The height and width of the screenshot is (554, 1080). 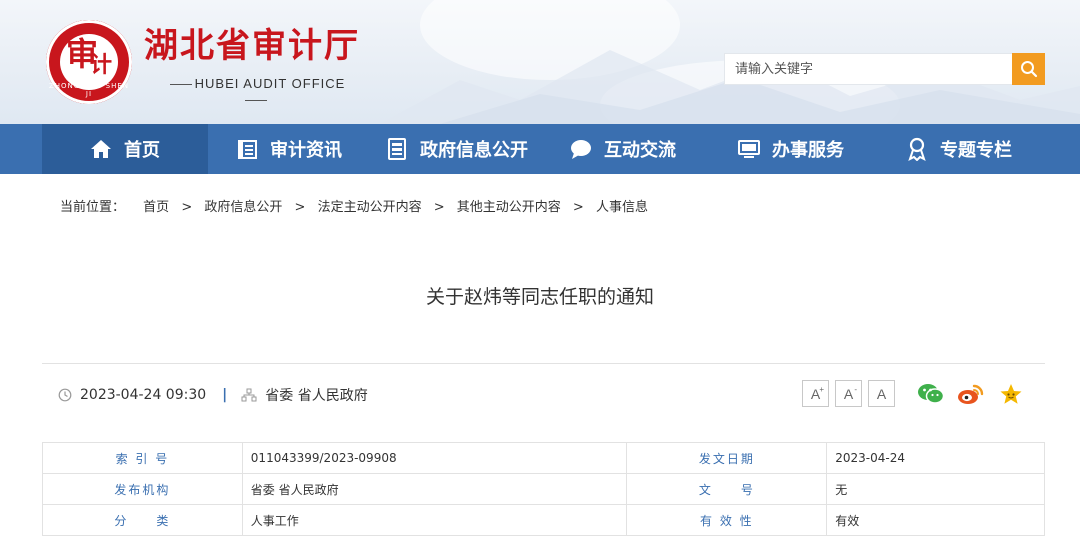 I want to click on table-value: 有效, so click(x=935, y=520).